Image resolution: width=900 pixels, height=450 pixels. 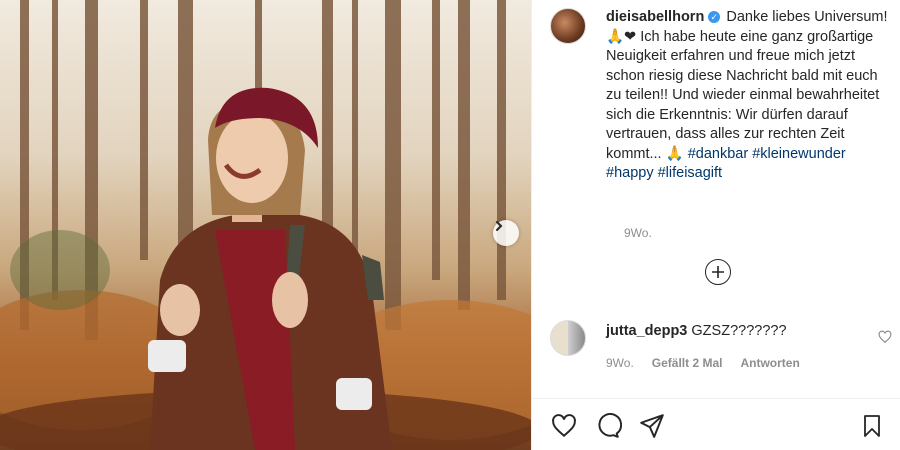 What do you see at coordinates (716, 424) in the screenshot?
I see `post-actions-bar` at bounding box center [716, 424].